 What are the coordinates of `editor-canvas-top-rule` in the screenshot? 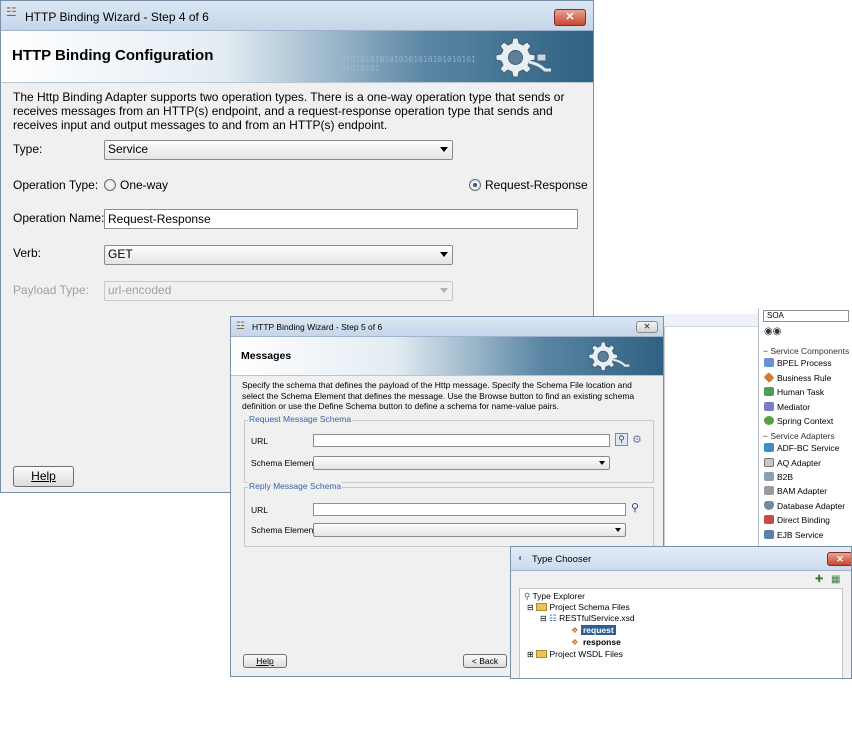 It's located at (711, 320).